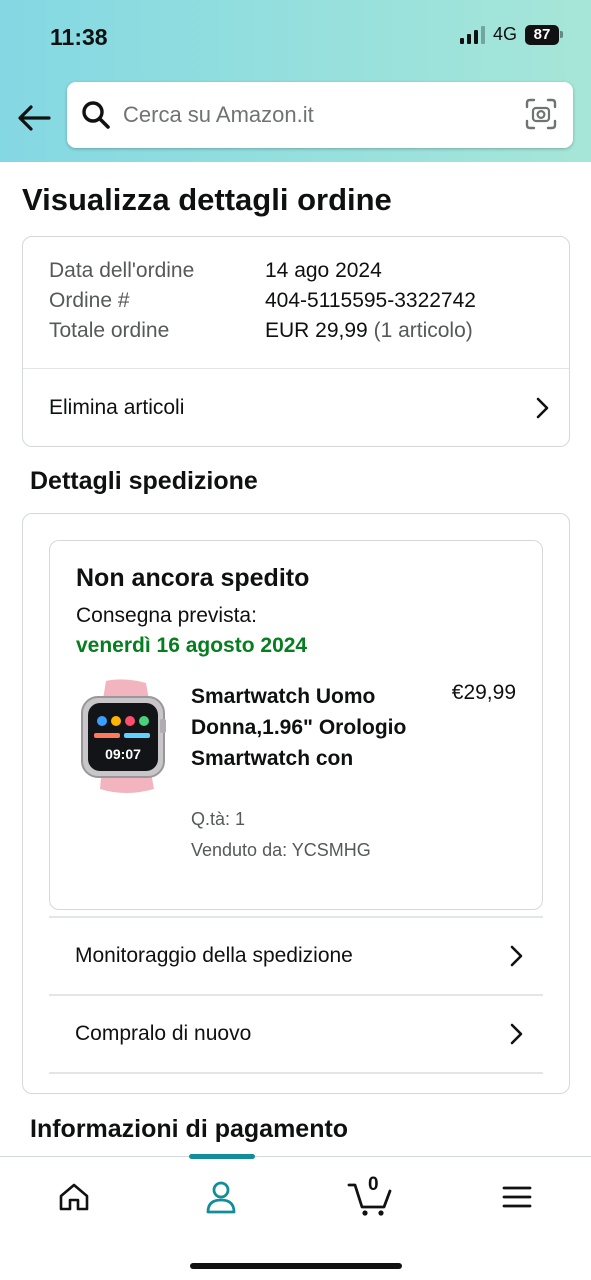 Image resolution: width=591 pixels, height=1280 pixels. I want to click on divider, so click(296, 1073).